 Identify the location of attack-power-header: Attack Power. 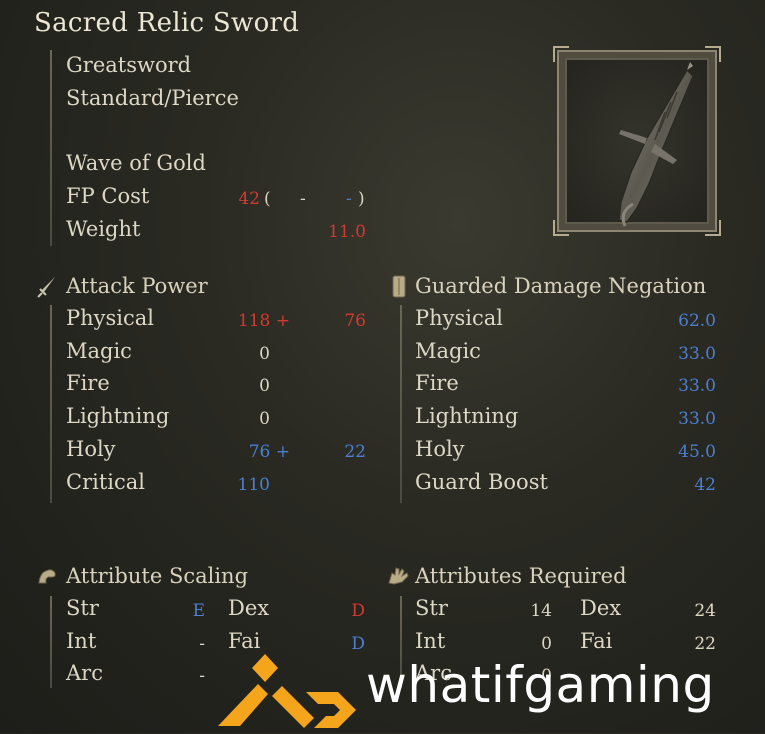
(137, 286).